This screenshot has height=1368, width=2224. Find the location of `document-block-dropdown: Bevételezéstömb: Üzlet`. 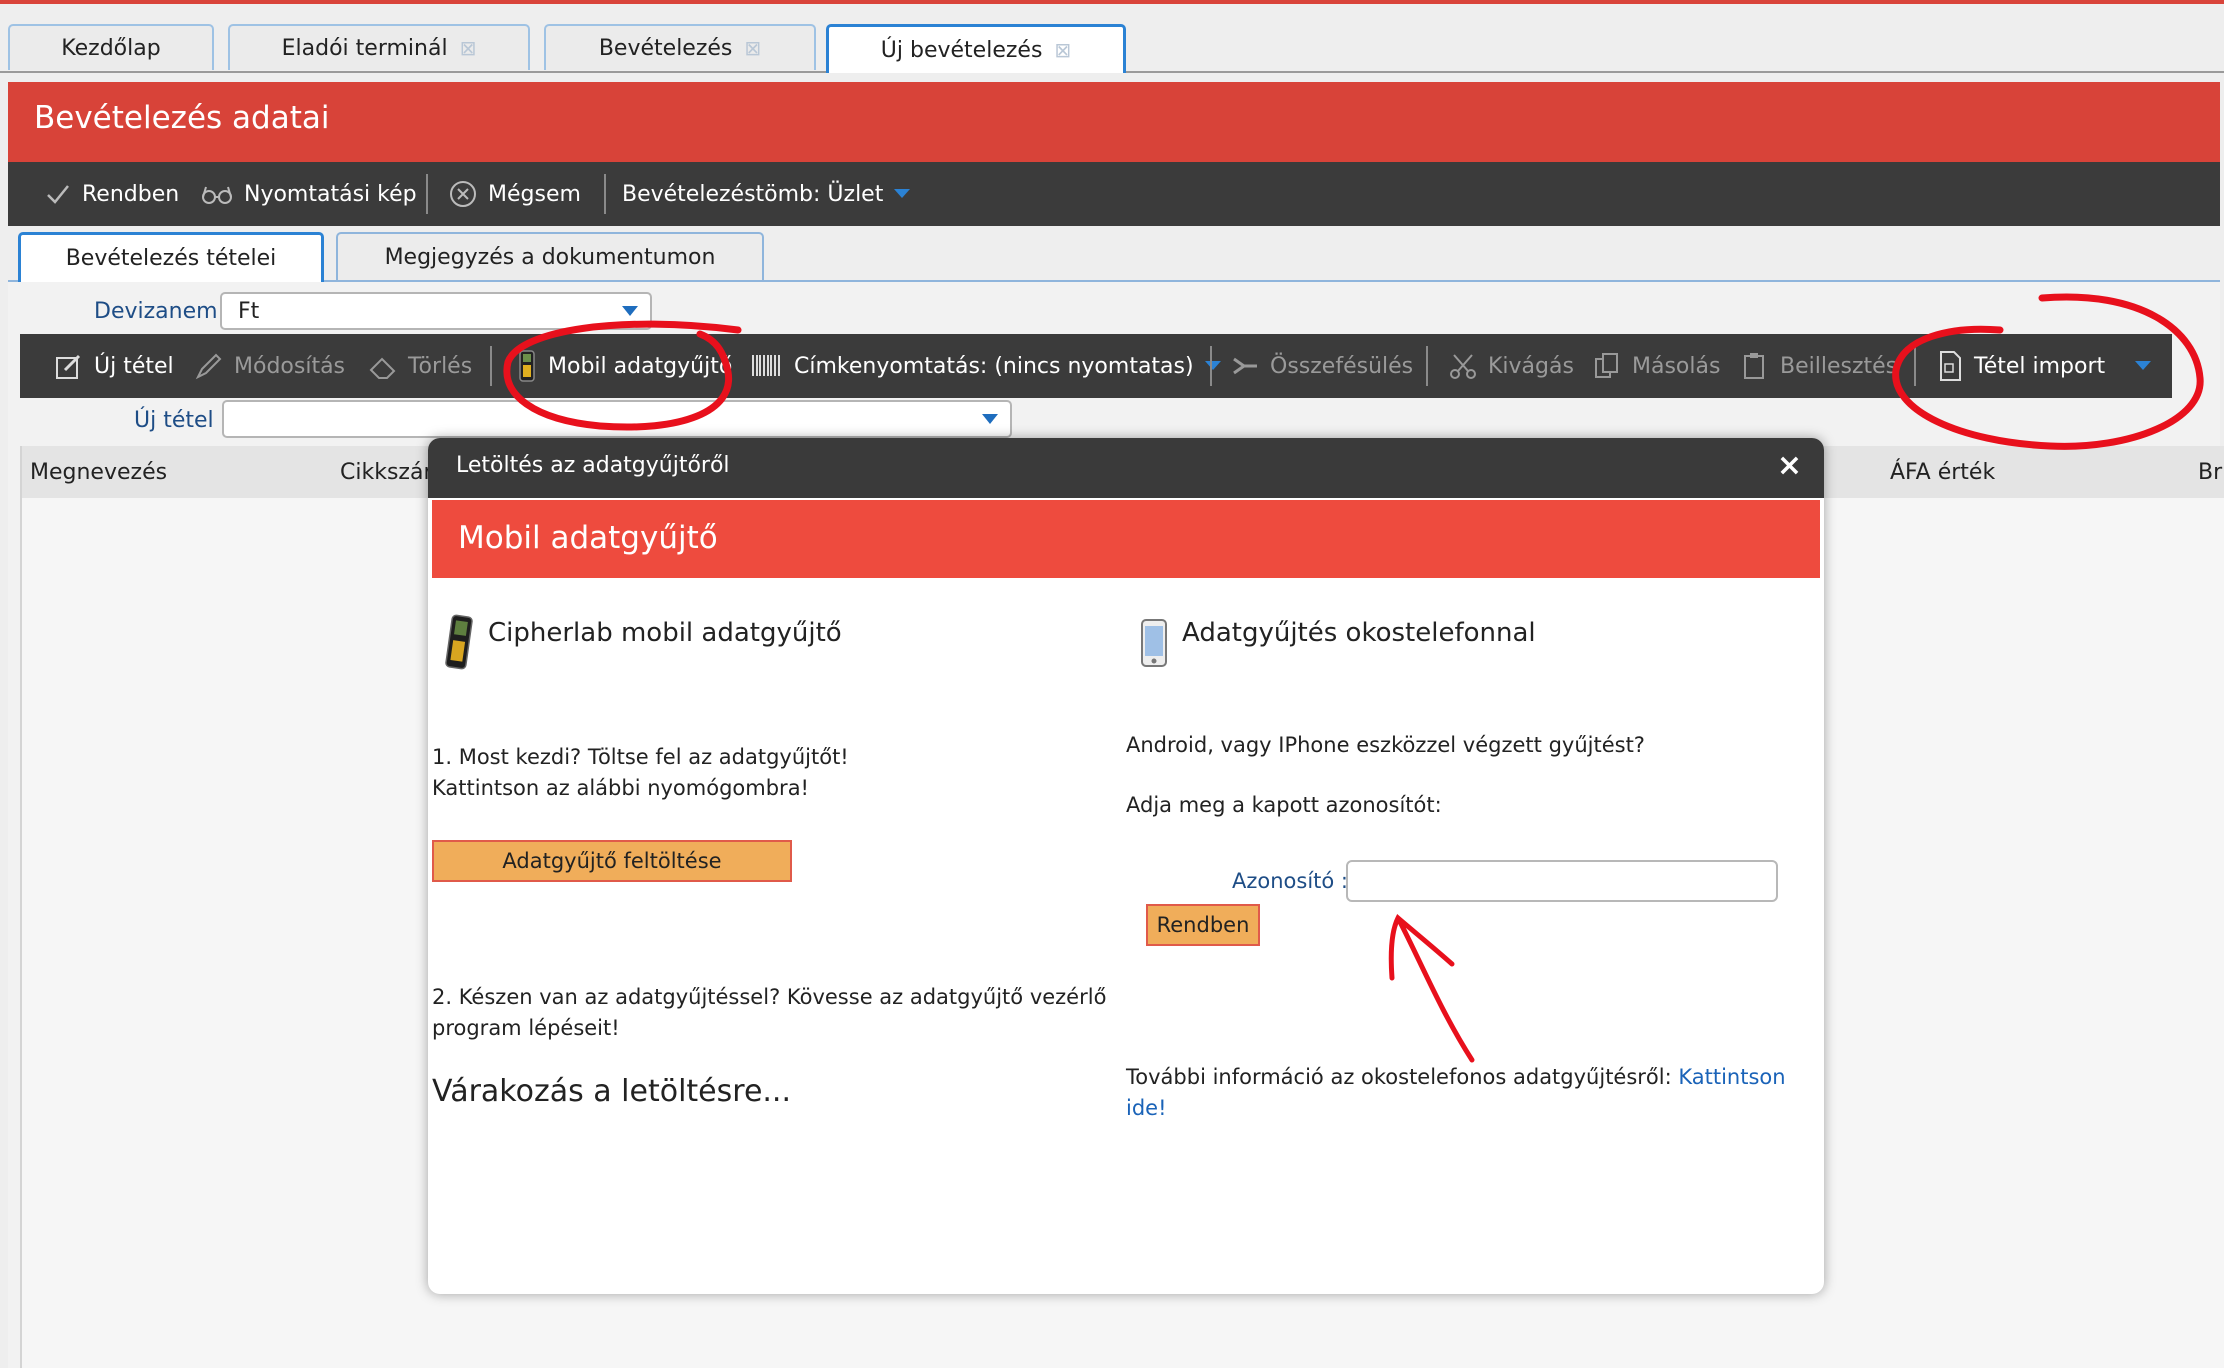

document-block-dropdown: Bevételezéstömb: Üzlet is located at coordinates (766, 194).